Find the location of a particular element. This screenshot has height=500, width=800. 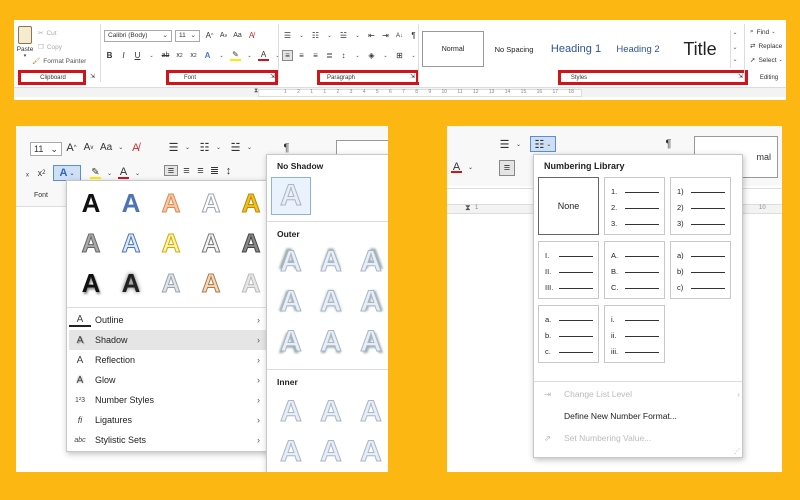

shrink-font-icon: Av is located at coordinates (88, 147).